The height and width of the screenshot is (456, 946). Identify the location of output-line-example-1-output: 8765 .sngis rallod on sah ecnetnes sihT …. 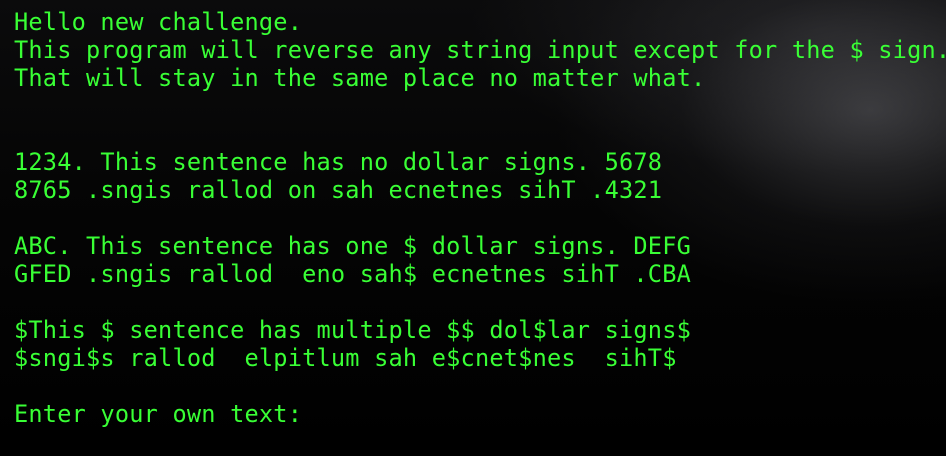
(338, 190).